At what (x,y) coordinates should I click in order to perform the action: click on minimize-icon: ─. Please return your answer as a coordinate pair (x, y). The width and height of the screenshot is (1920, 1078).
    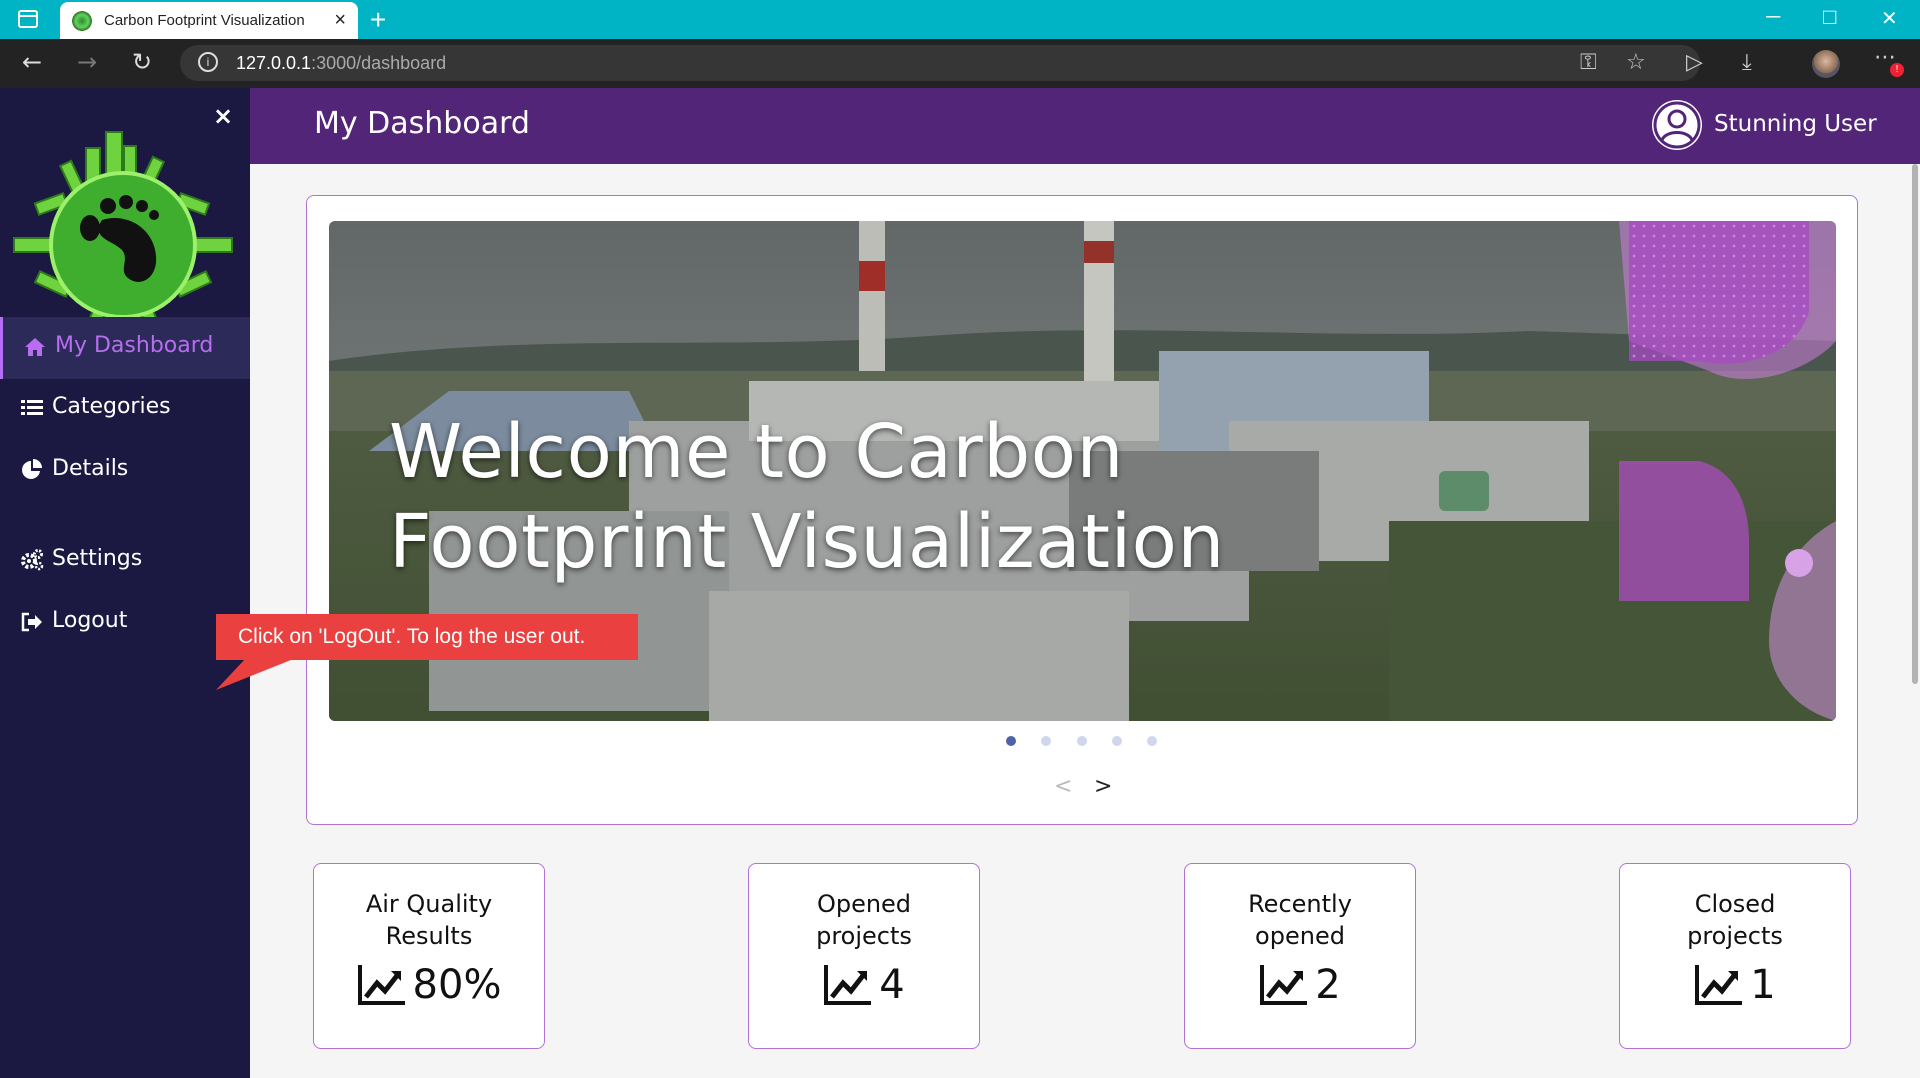
    Looking at the image, I should click on (1773, 17).